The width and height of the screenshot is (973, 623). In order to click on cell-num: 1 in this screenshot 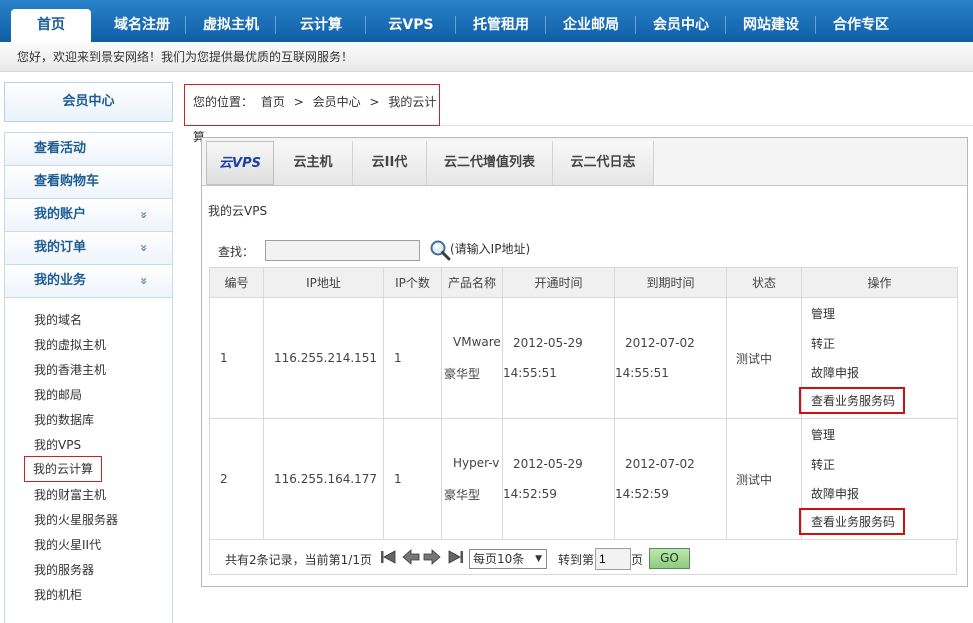, I will do `click(236, 358)`.